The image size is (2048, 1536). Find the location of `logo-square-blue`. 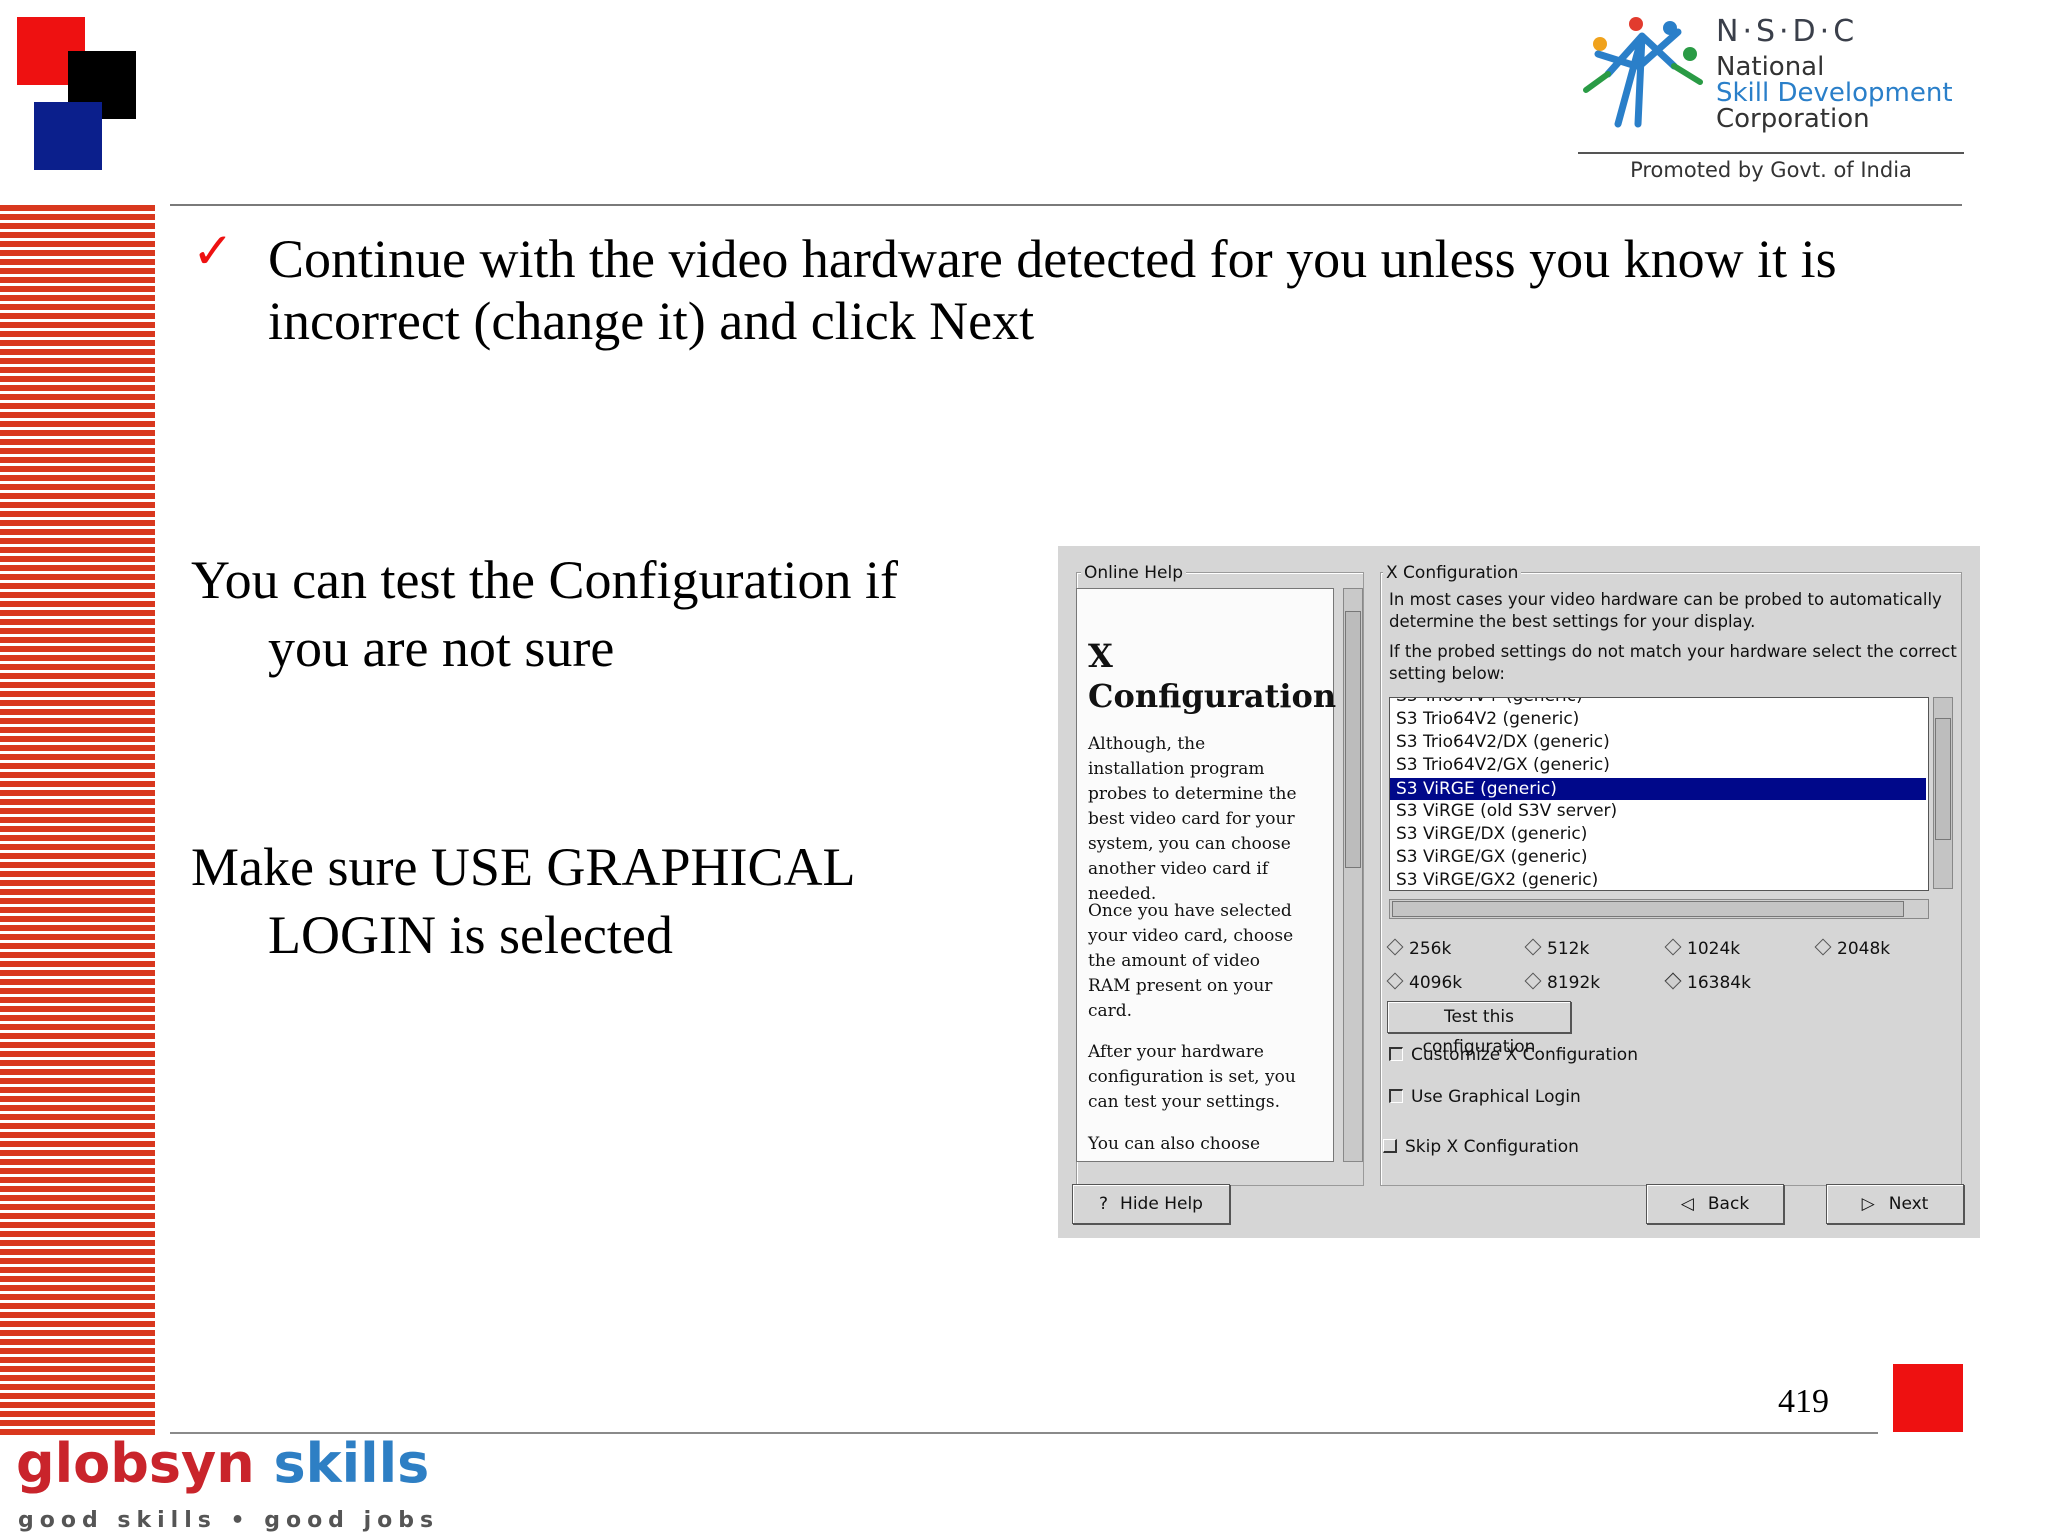

logo-square-blue is located at coordinates (68, 136).